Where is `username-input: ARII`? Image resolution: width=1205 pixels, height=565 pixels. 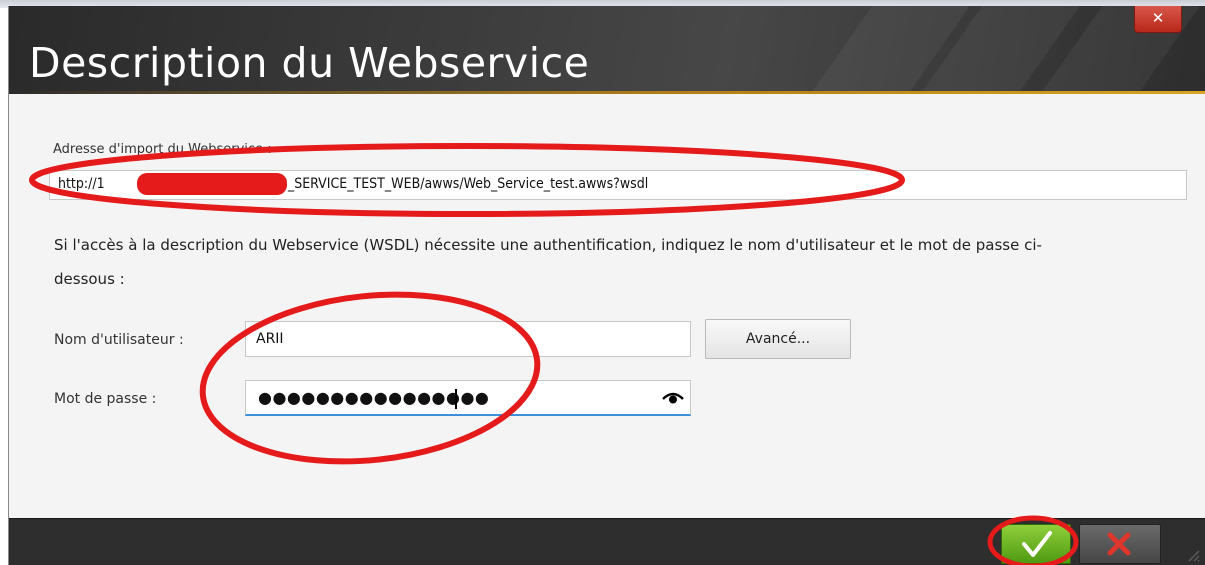
username-input: ARII is located at coordinates (468, 339).